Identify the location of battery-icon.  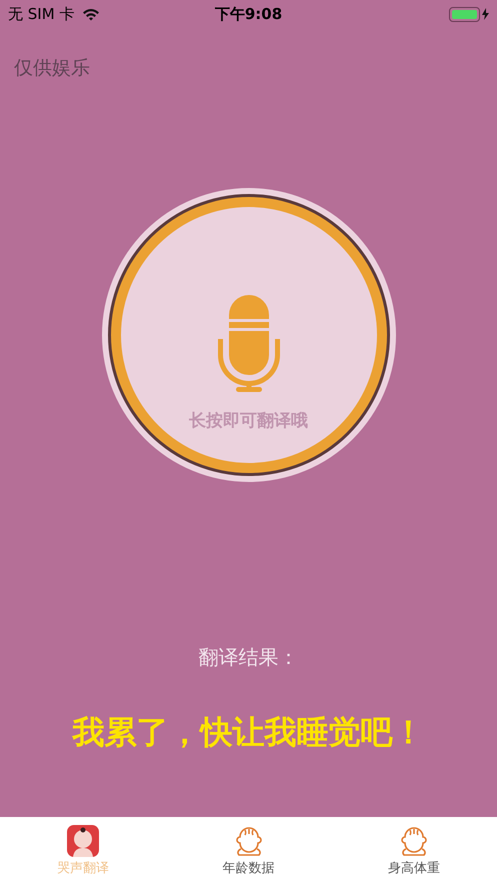
(464, 14).